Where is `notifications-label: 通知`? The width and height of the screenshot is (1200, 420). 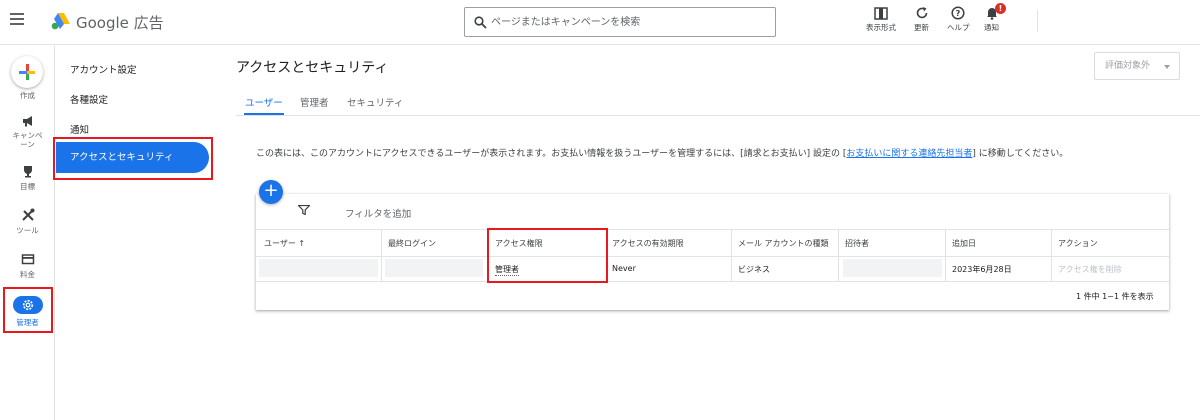 notifications-label: 通知 is located at coordinates (991, 27).